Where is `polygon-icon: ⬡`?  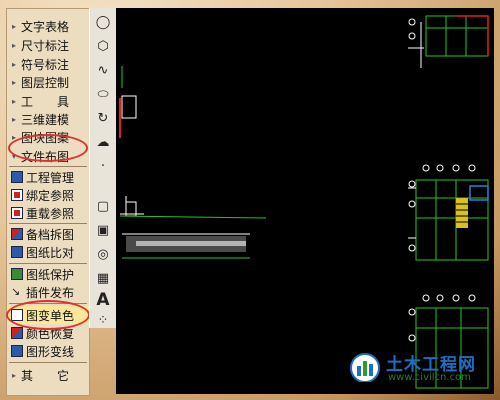
polygon-icon: ⬡ is located at coordinates (103, 46).